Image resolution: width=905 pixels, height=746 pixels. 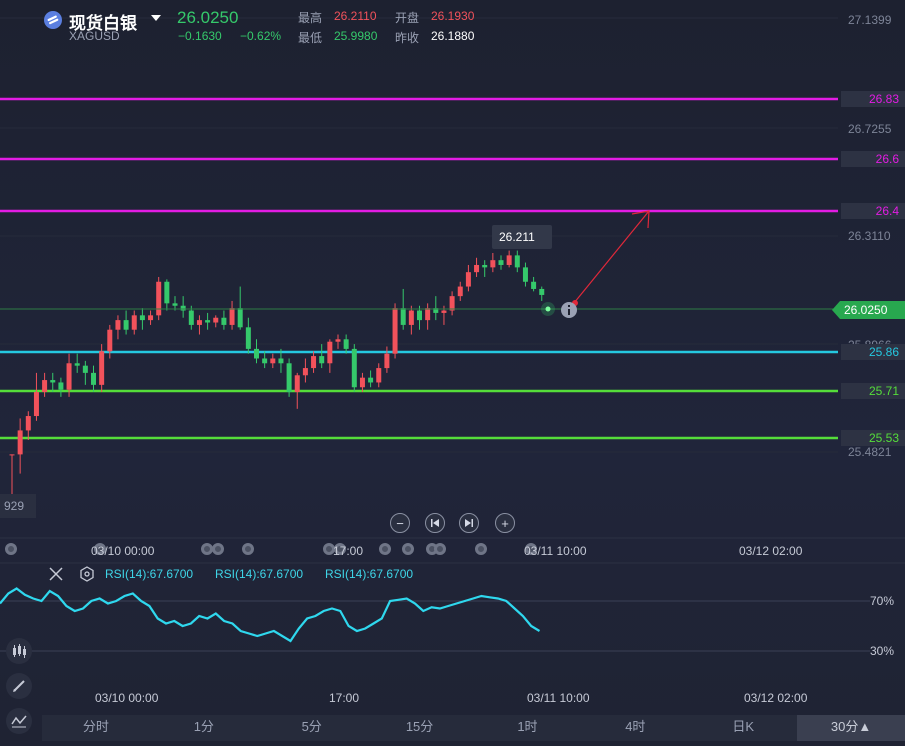 I want to click on tab-30min: 30分▲, so click(x=851, y=728).